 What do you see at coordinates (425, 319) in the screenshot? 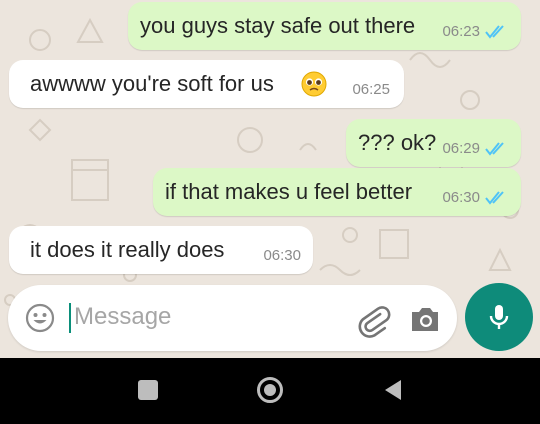
I see `camera-icon` at bounding box center [425, 319].